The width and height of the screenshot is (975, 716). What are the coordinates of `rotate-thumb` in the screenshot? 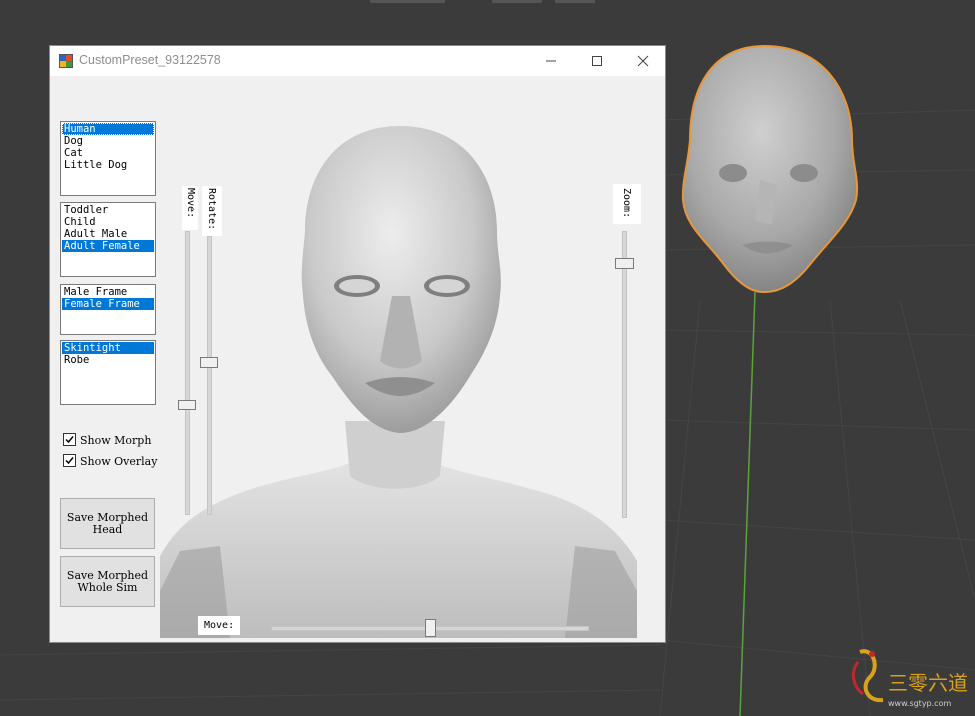 It's located at (209, 362).